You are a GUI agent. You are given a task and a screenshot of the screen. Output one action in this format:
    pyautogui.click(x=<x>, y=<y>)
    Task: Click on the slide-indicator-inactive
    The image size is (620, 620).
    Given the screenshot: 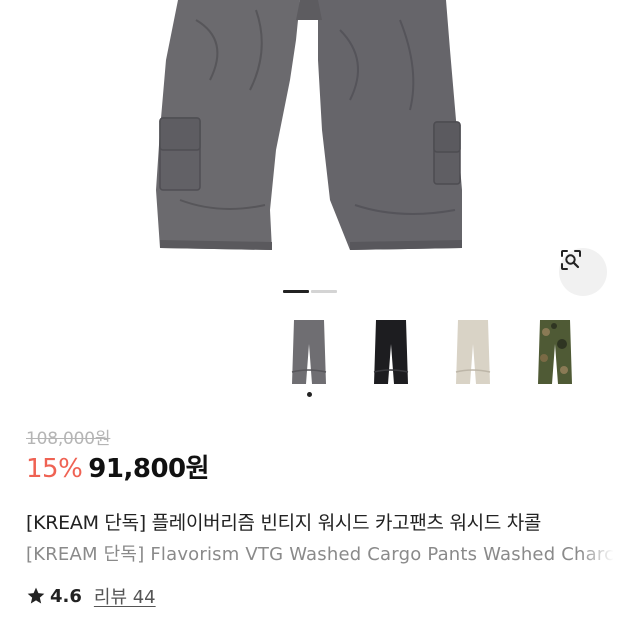 What is the action you would take?
    pyautogui.click(x=324, y=291)
    